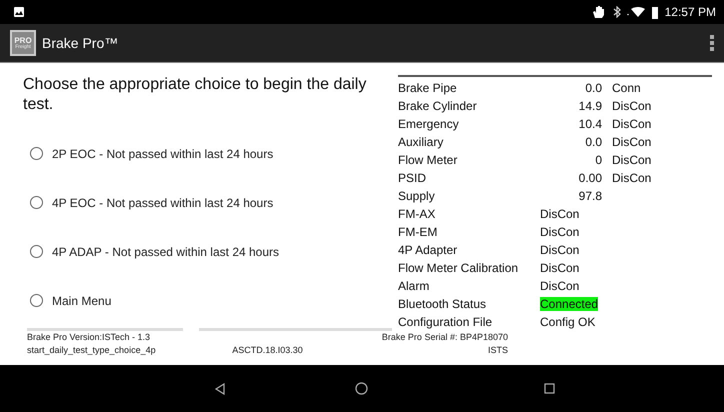 The height and width of the screenshot is (412, 724). What do you see at coordinates (590, 124) in the screenshot?
I see `reading-value: 10.4` at bounding box center [590, 124].